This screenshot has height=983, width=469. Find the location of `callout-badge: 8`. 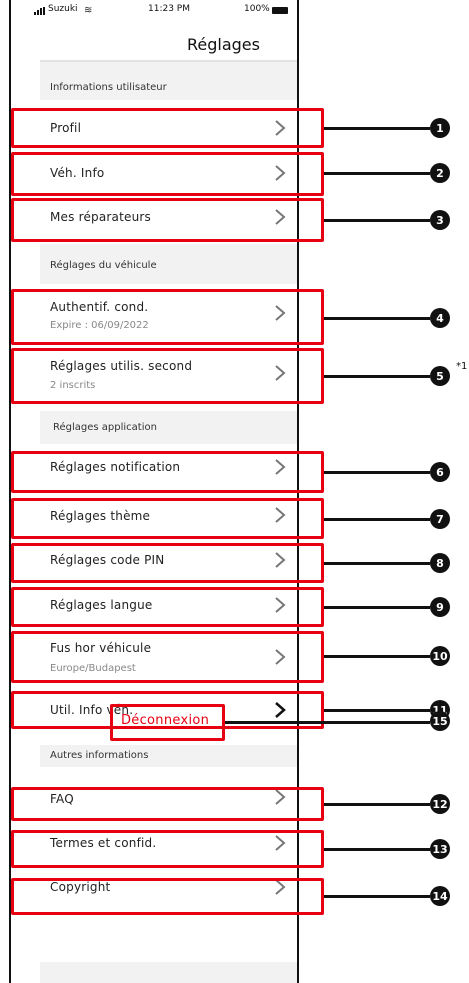

callout-badge: 8 is located at coordinates (440, 563).